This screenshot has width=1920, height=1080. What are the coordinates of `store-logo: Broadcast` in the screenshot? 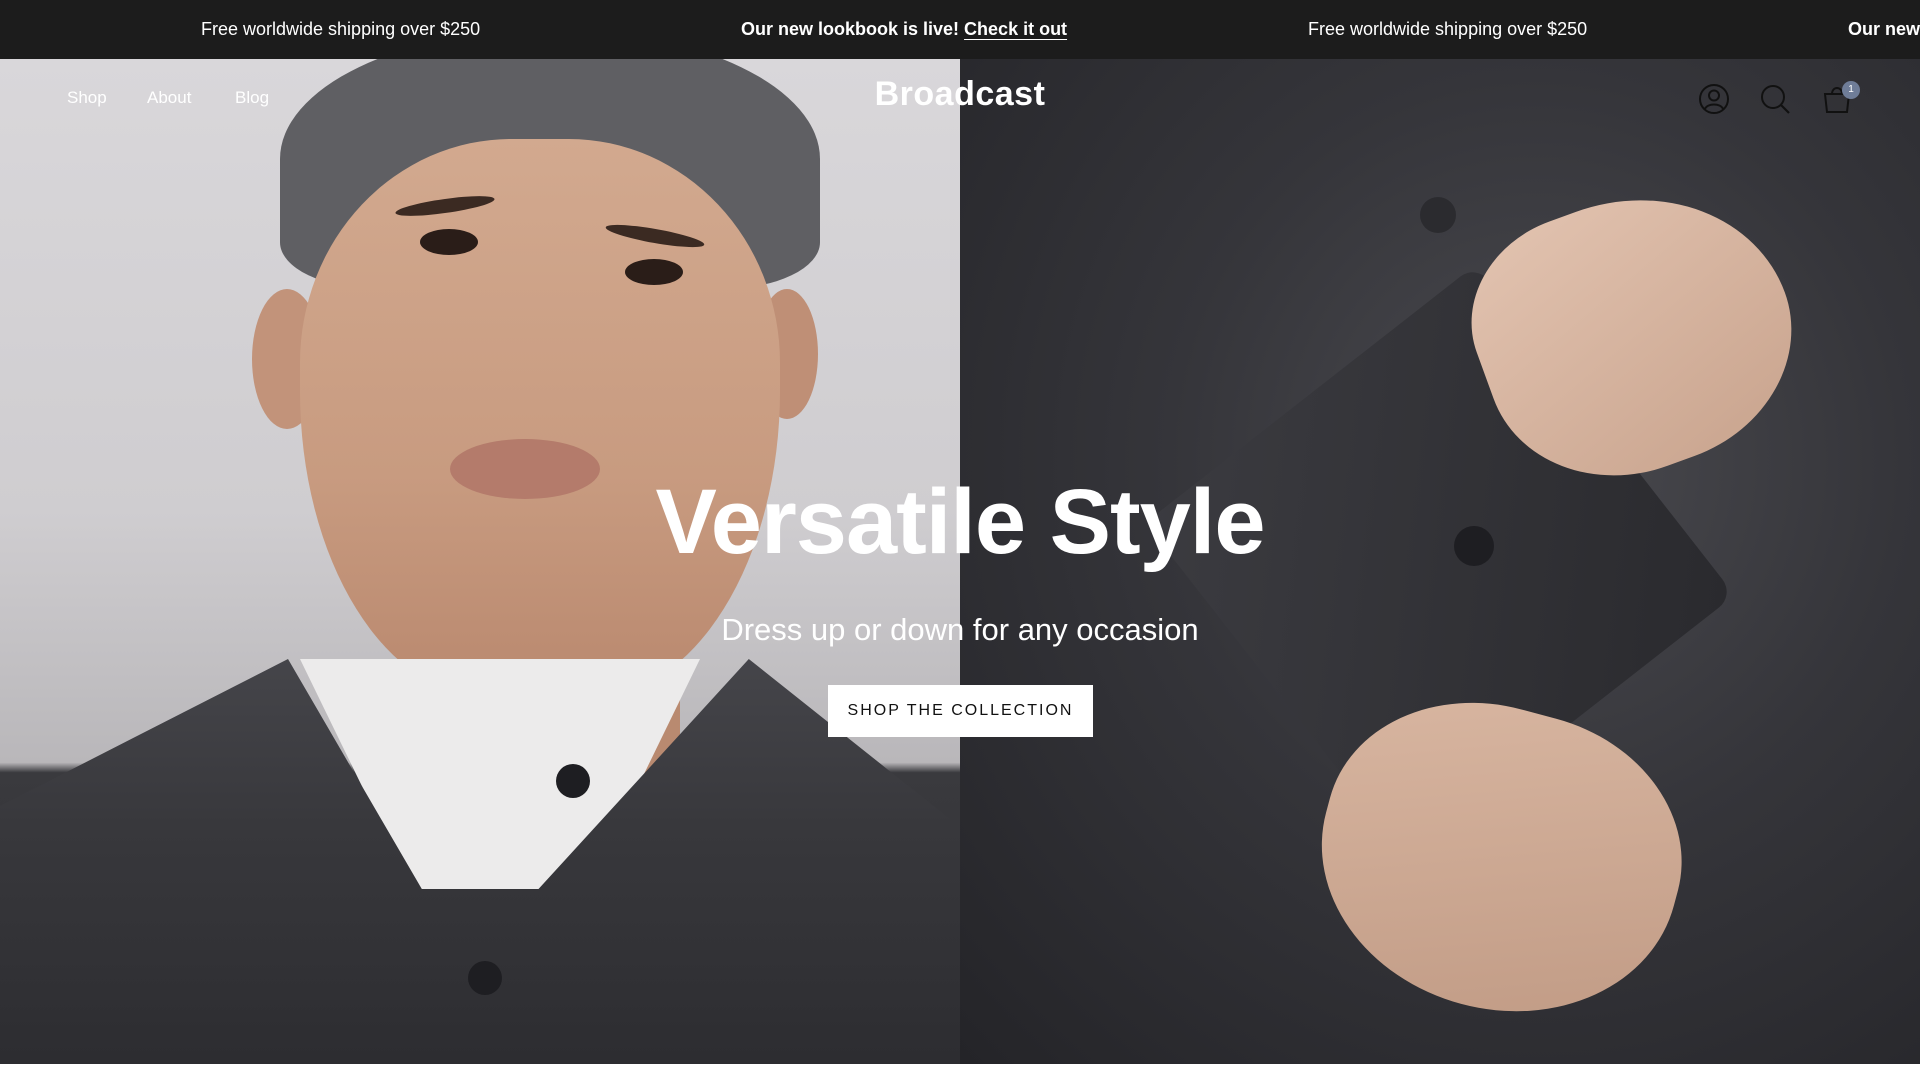 It's located at (960, 94).